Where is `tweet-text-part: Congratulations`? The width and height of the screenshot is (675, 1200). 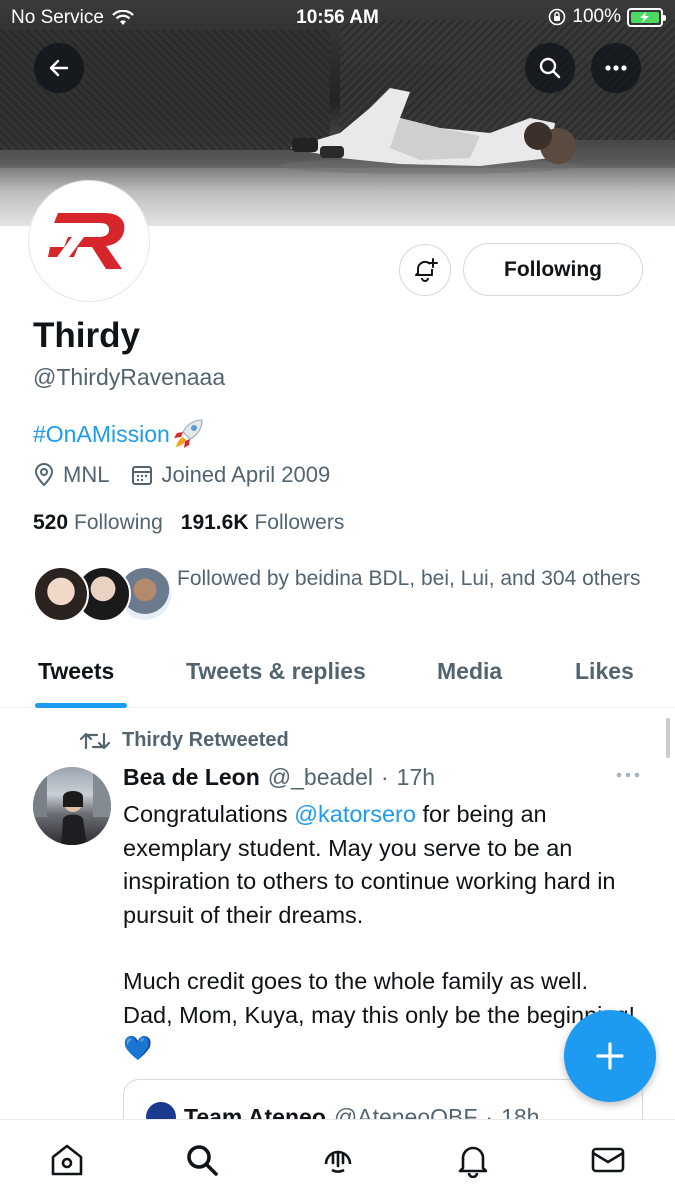
tweet-text-part: Congratulations is located at coordinates (209, 814).